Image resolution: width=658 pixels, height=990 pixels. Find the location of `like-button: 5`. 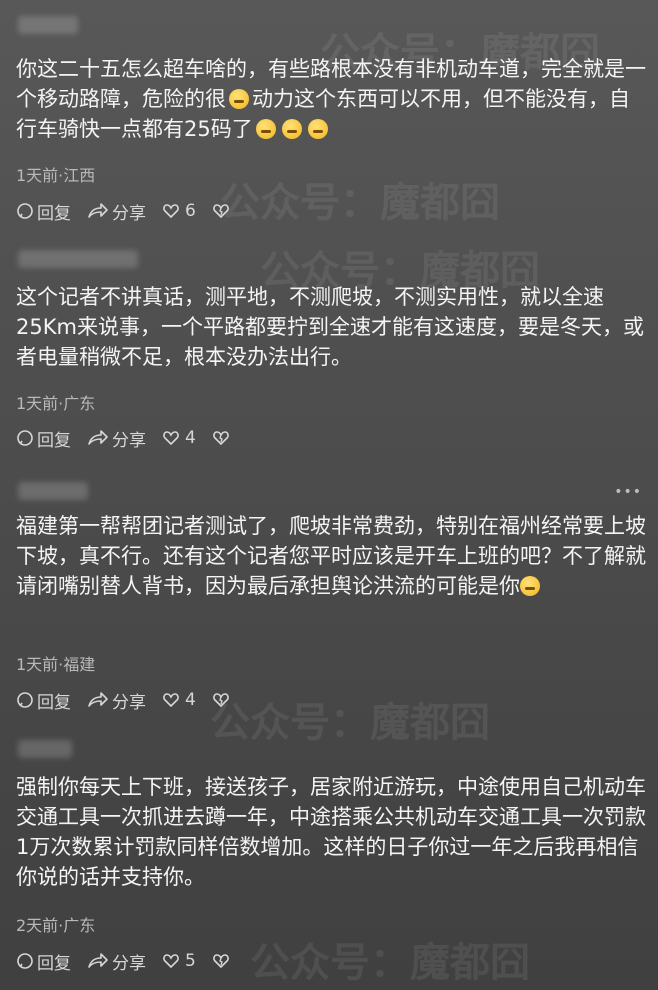

like-button: 5 is located at coordinates (179, 961).